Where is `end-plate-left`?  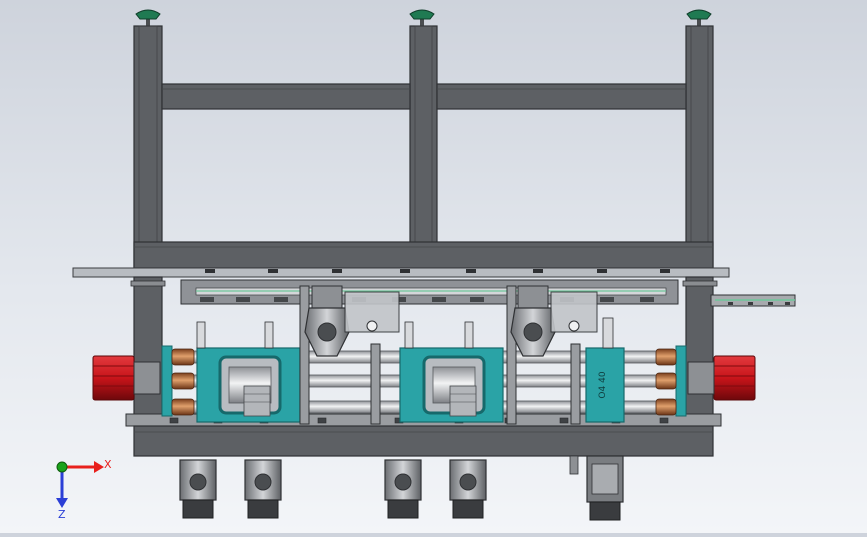 end-plate-left is located at coordinates (167, 381).